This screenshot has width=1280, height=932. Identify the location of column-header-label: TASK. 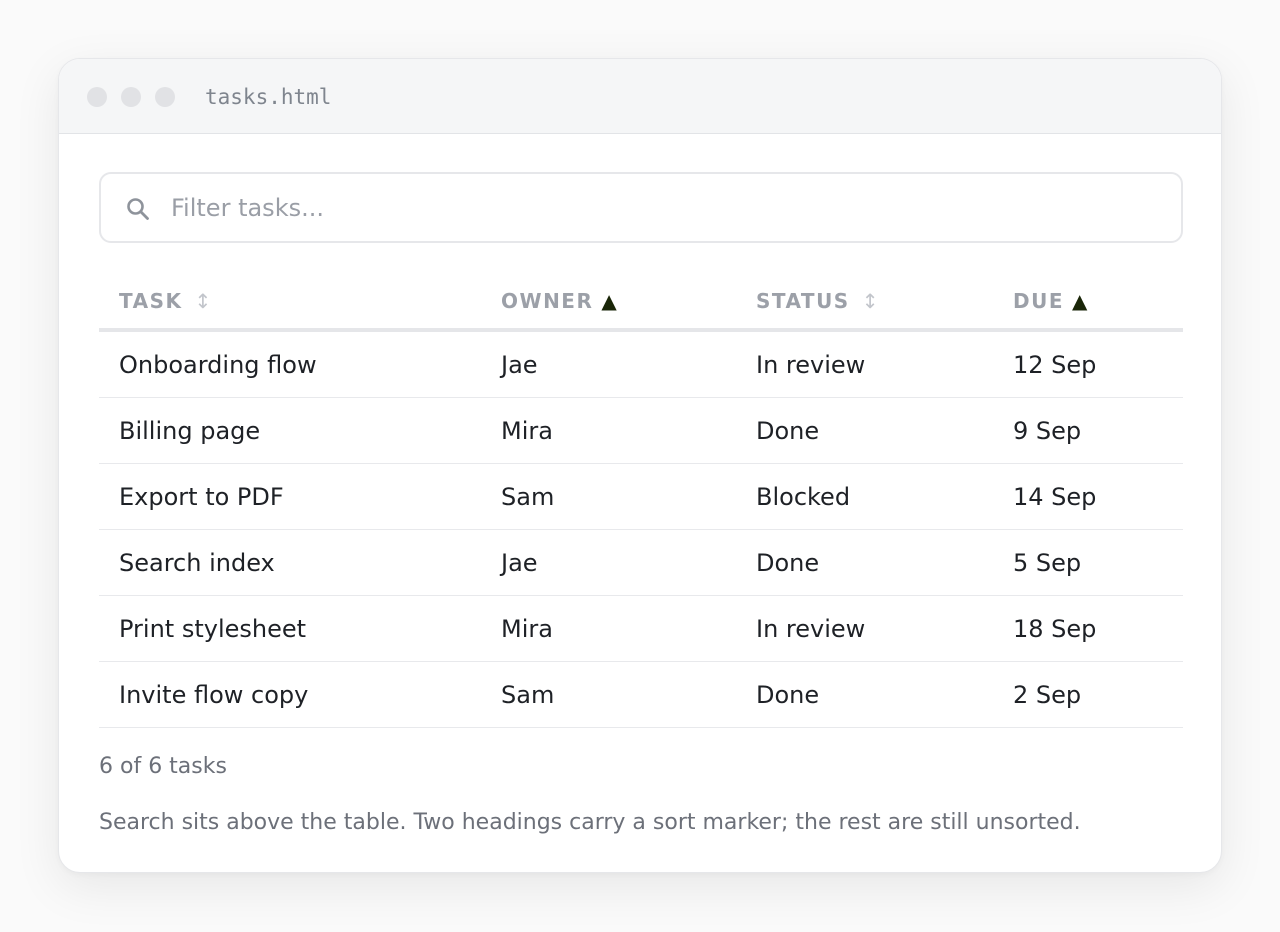
(151, 300).